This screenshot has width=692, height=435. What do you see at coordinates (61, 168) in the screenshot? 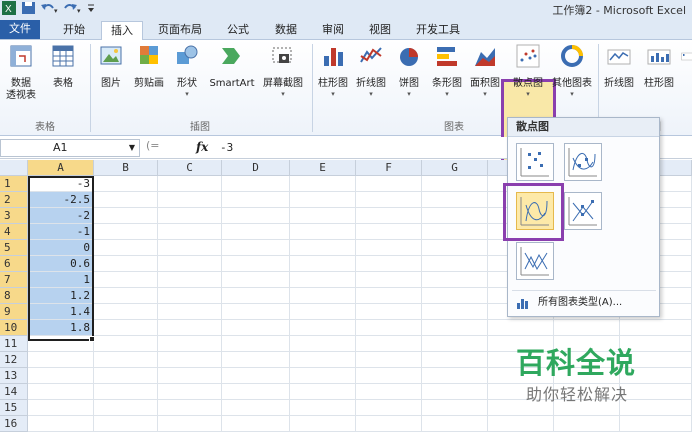
I see `column-header-a: A` at bounding box center [61, 168].